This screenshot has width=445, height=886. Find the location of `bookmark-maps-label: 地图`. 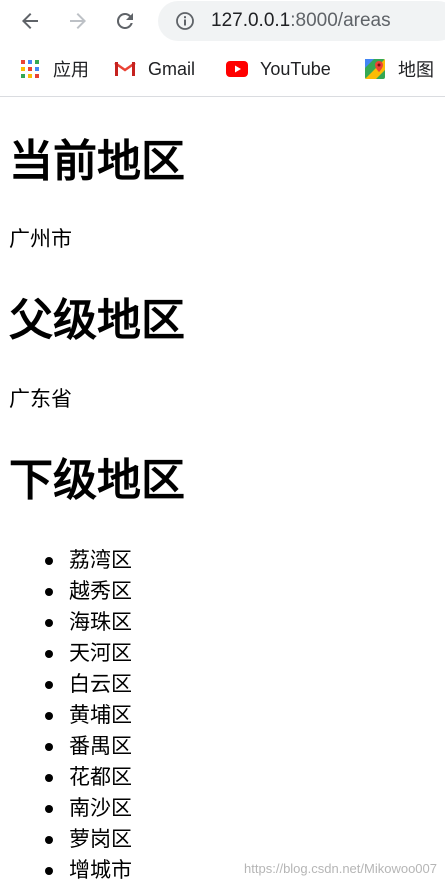

bookmark-maps-label: 地图 is located at coordinates (416, 70).